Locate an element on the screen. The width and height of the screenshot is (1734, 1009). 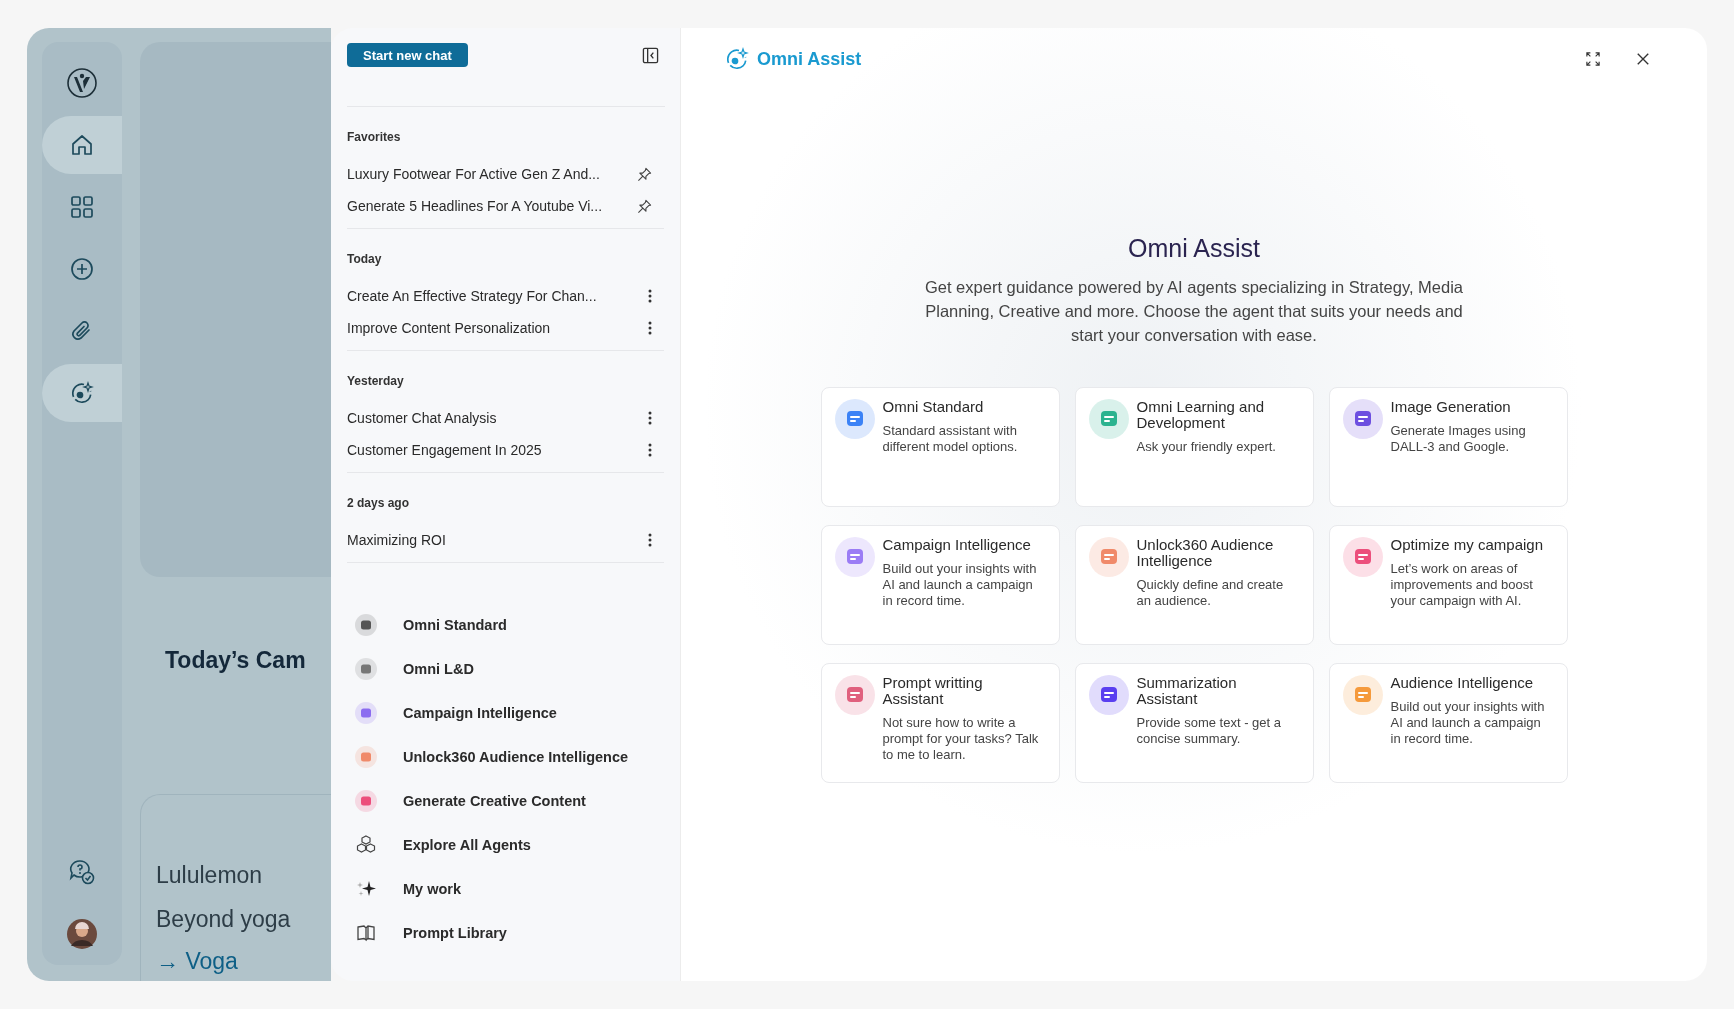
card-description: Provide some text - get a concise summary. is located at coordinates (1209, 731).